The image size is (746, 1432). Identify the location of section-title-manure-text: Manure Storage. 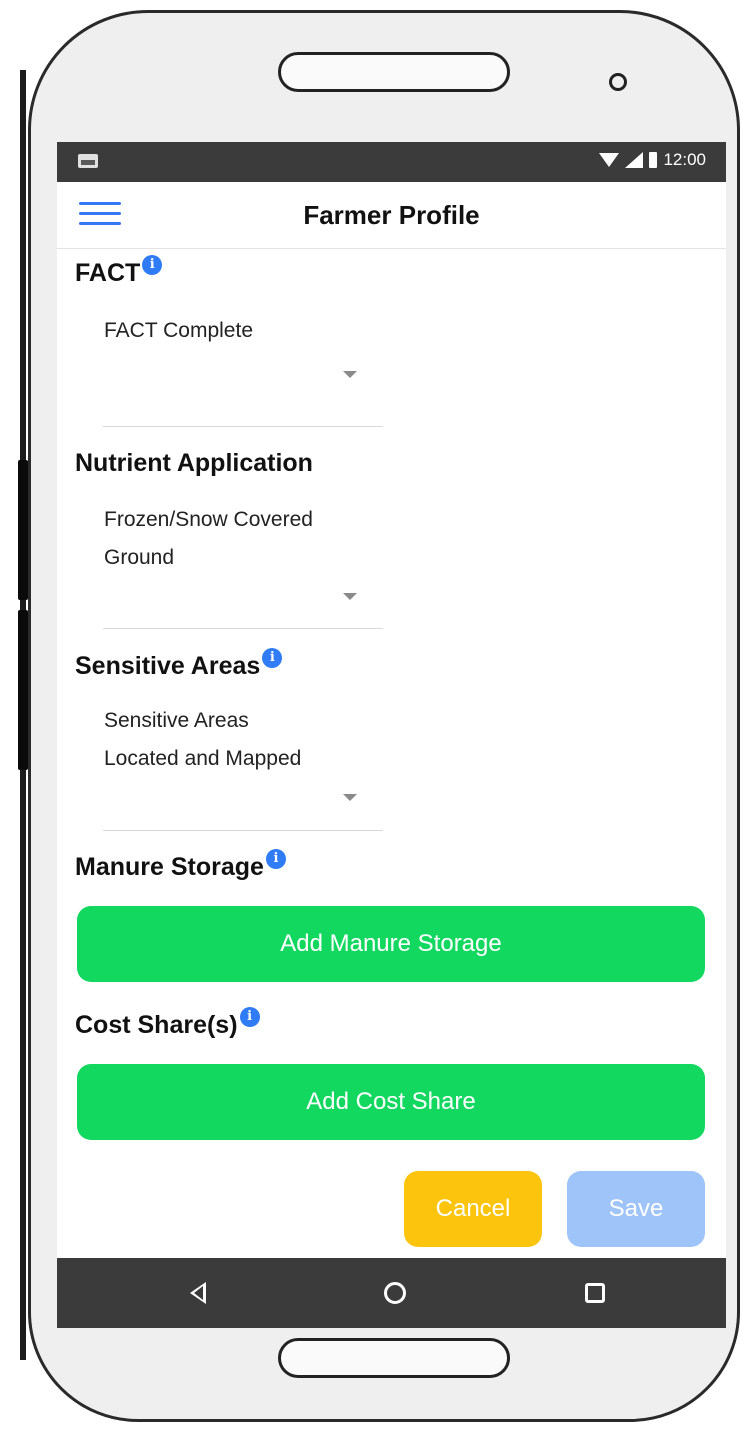
(169, 867).